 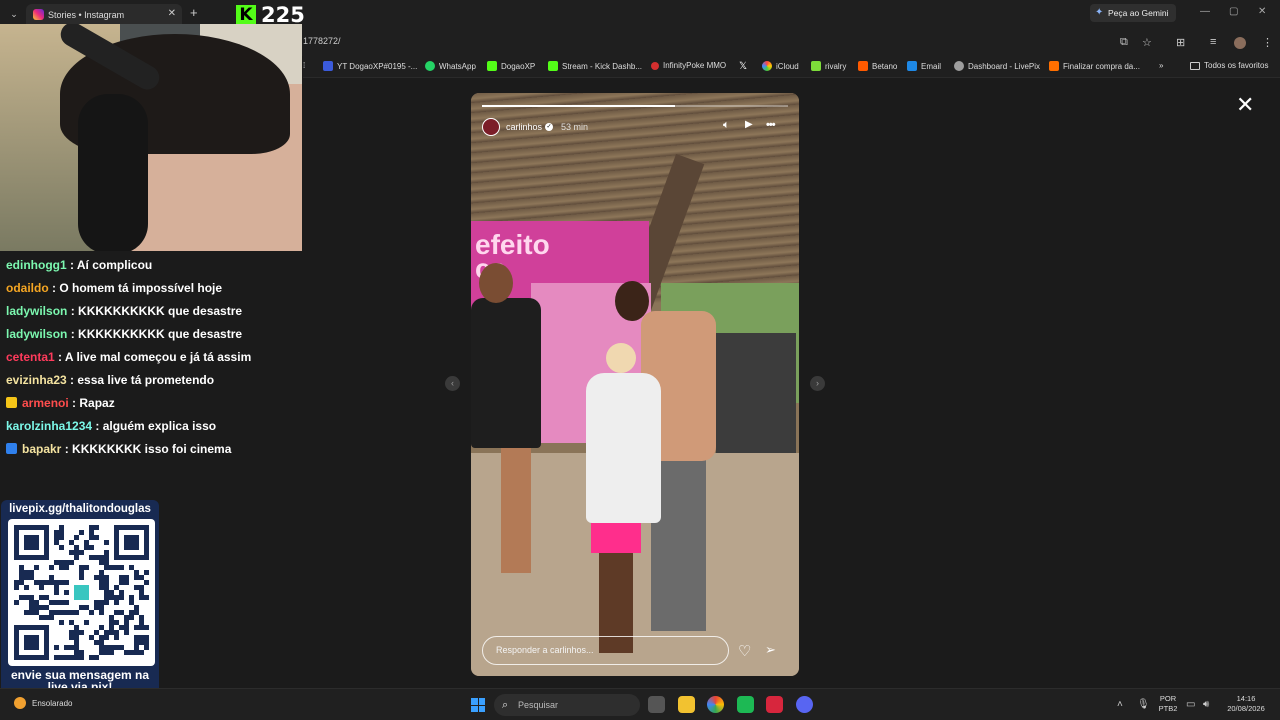 What do you see at coordinates (770, 650) in the screenshot?
I see `send-icon: ➢` at bounding box center [770, 650].